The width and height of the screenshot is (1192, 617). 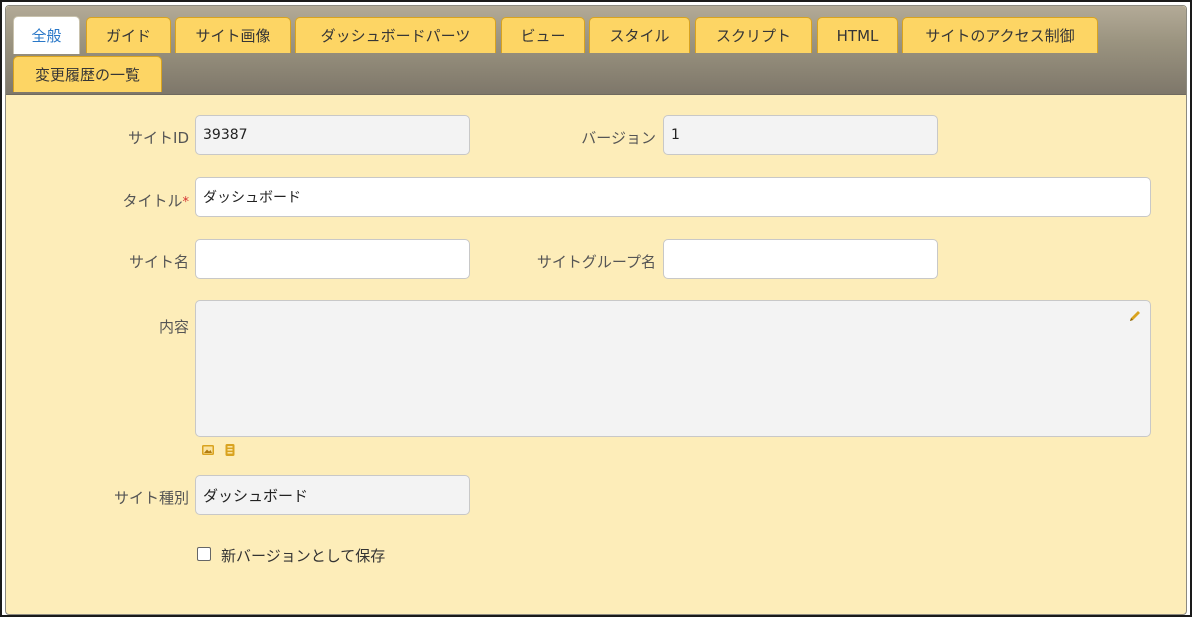 What do you see at coordinates (673, 197) in the screenshot?
I see `title-input: ダッシュボード` at bounding box center [673, 197].